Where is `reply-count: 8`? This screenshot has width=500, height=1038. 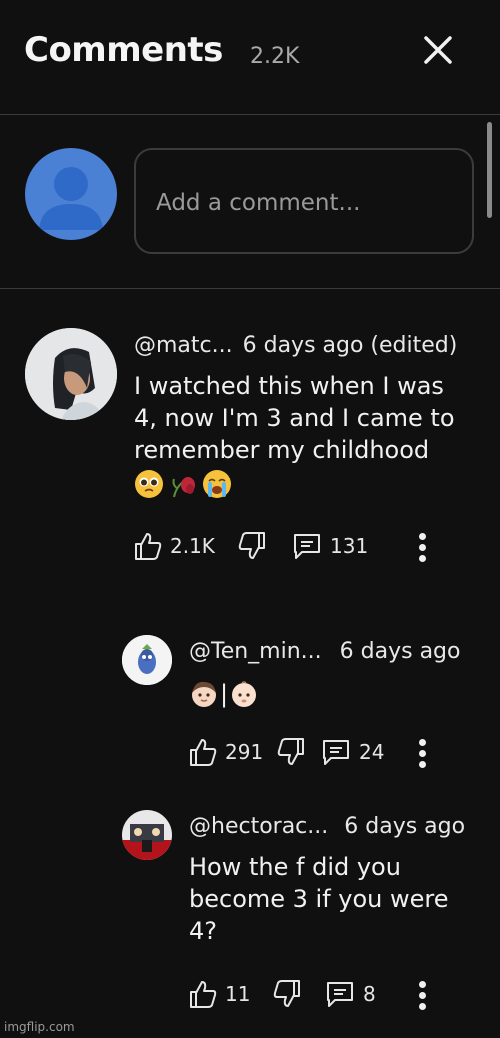
reply-count: 8 is located at coordinates (369, 994).